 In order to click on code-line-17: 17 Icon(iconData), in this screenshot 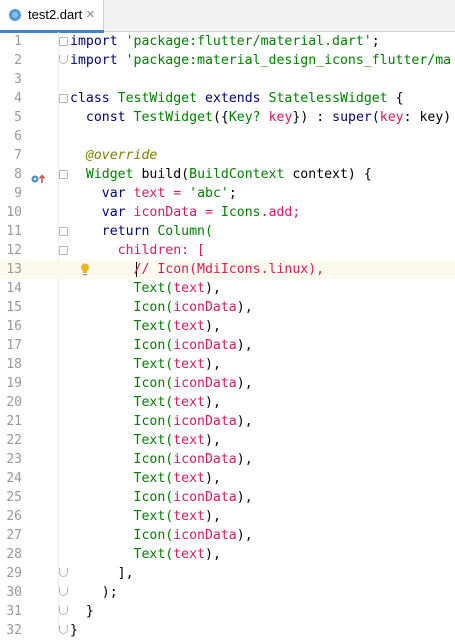, I will do `click(227, 345)`.